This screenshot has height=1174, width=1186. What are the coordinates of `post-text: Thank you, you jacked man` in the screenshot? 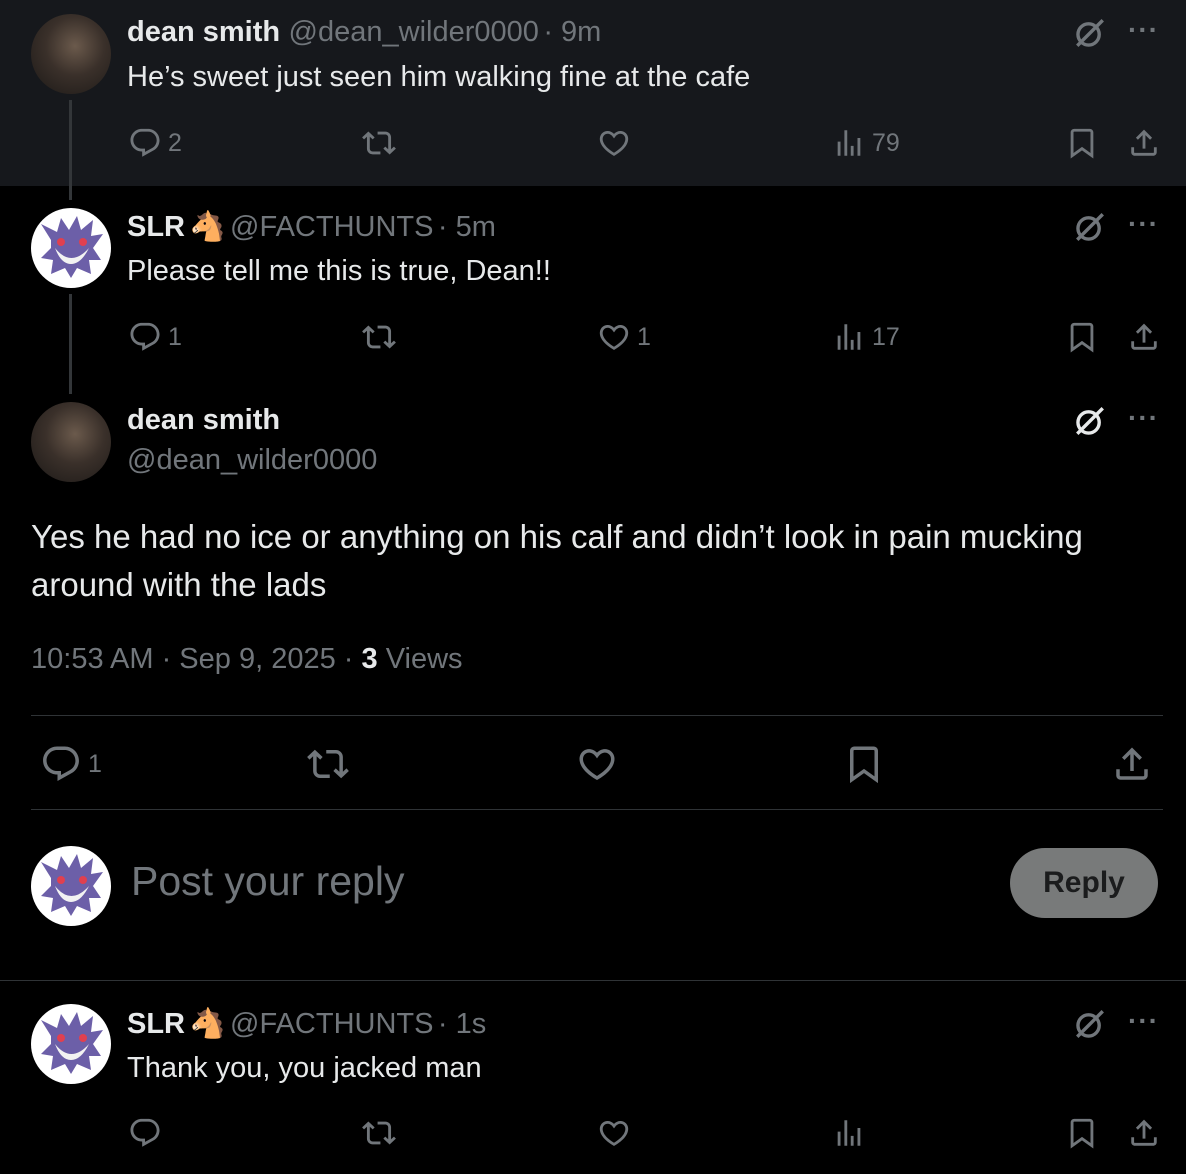 It's located at (304, 1068).